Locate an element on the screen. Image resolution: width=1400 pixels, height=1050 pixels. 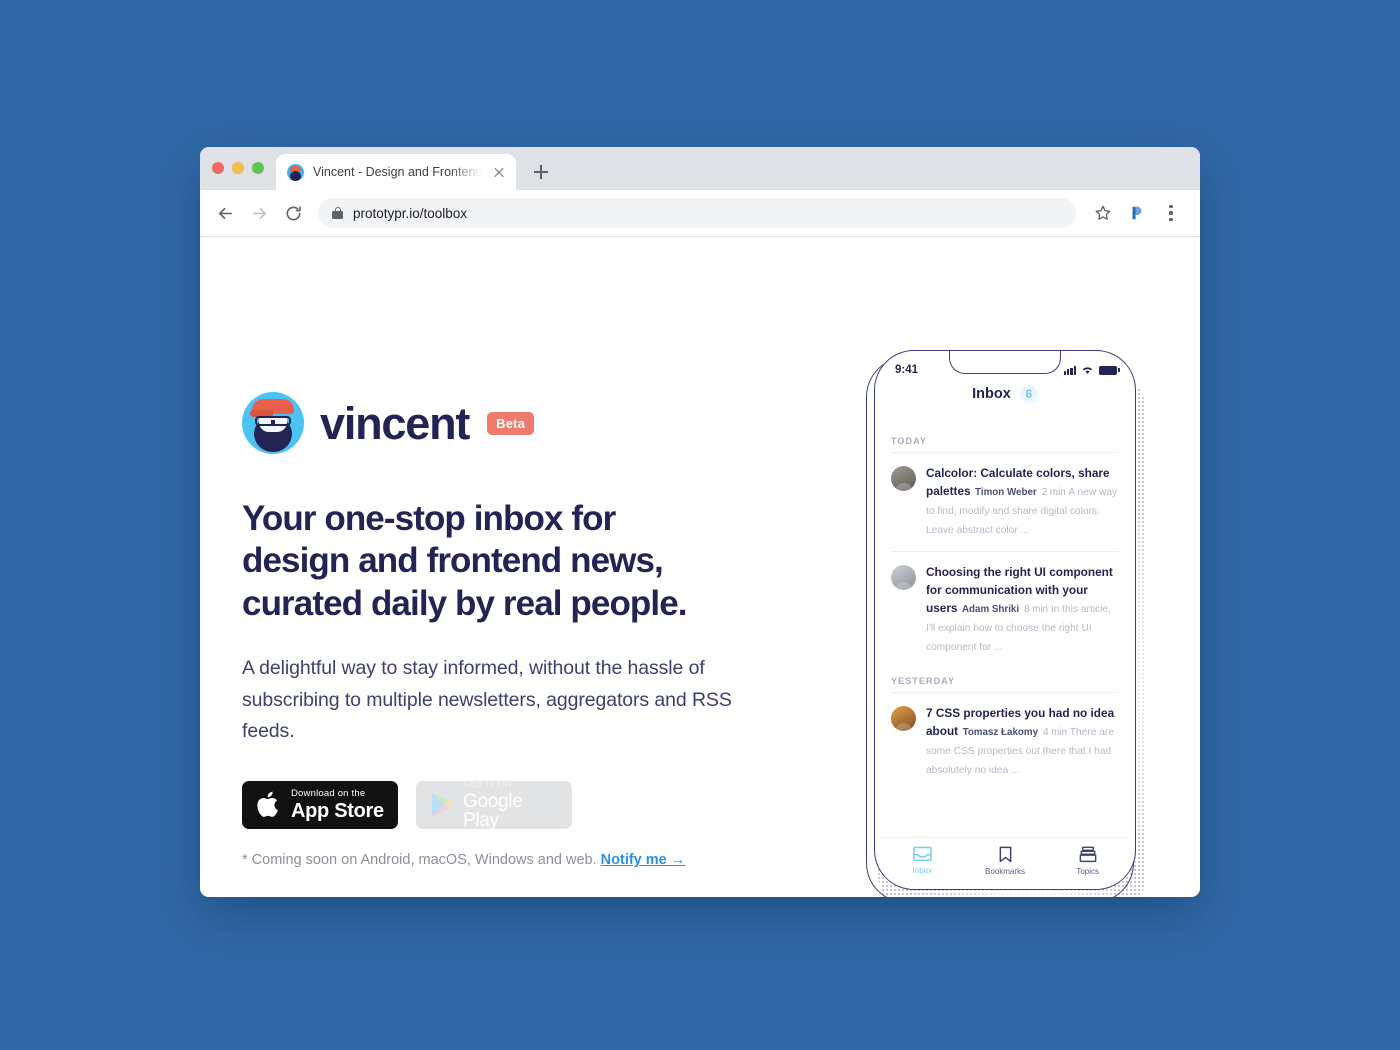
tab-inbox-label: Inbox is located at coordinates (922, 870).